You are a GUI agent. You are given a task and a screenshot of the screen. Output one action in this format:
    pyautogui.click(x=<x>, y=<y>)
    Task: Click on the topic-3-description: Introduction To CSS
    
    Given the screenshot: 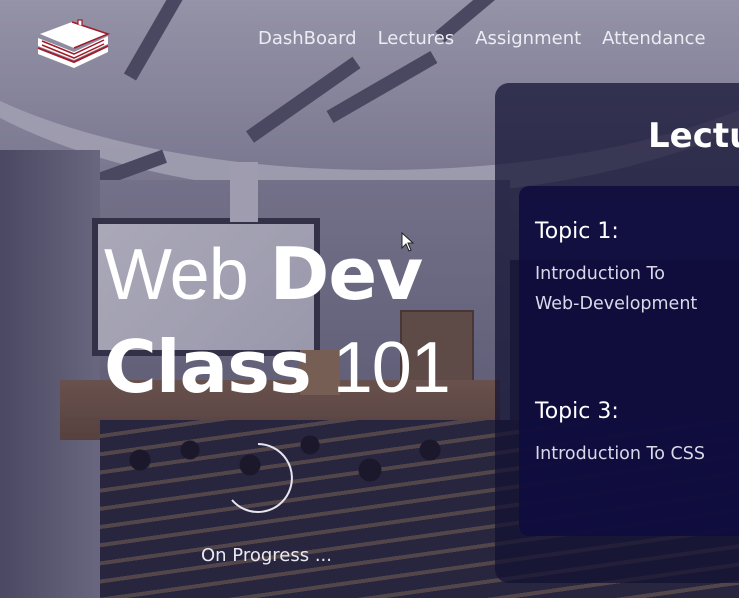 What is the action you would take?
    pyautogui.click(x=635, y=454)
    